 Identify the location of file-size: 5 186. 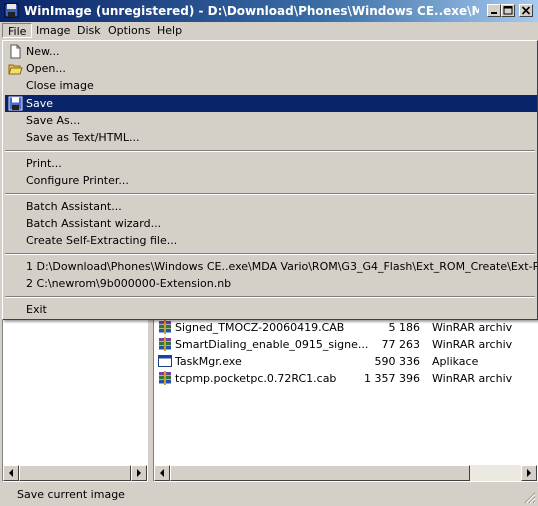
(404, 327).